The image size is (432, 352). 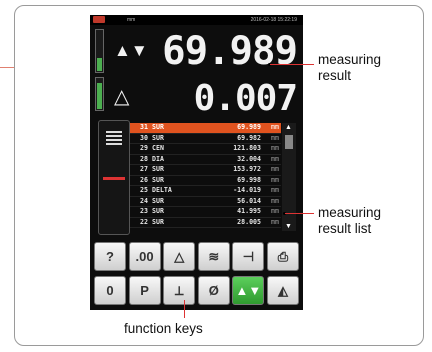 I want to click on result-no: 25, so click(x=144, y=190).